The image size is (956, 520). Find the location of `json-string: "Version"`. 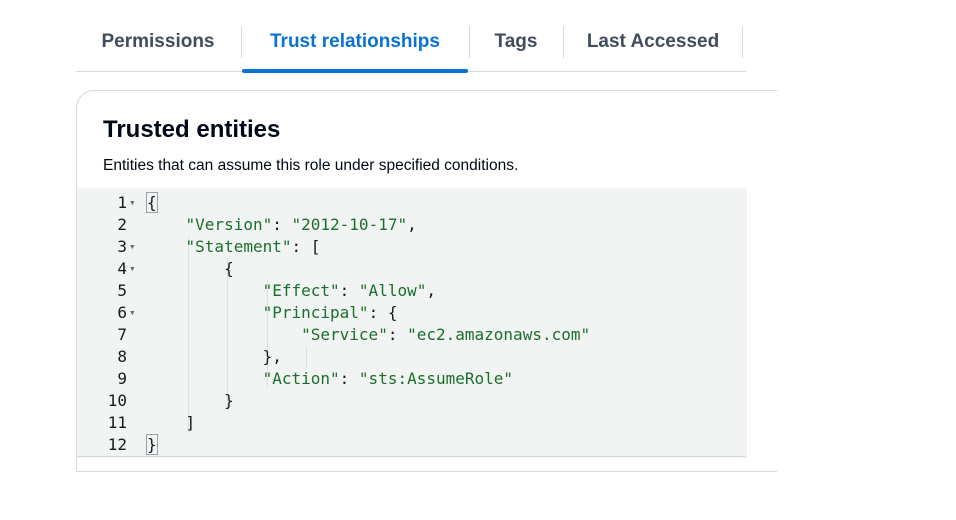

json-string: "Version" is located at coordinates (229, 224).